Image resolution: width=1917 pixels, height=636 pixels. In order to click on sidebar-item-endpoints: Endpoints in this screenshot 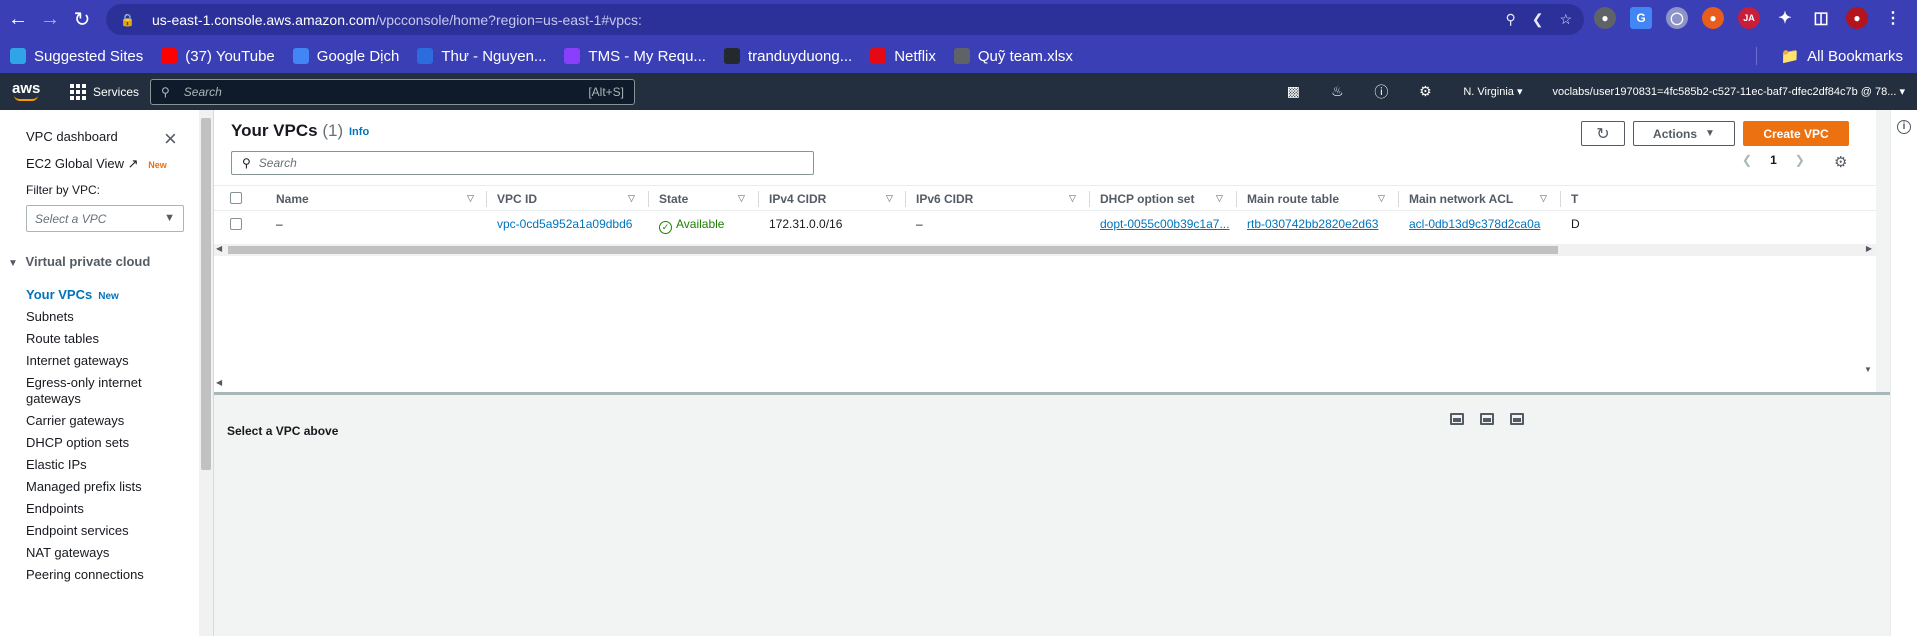, I will do `click(55, 508)`.